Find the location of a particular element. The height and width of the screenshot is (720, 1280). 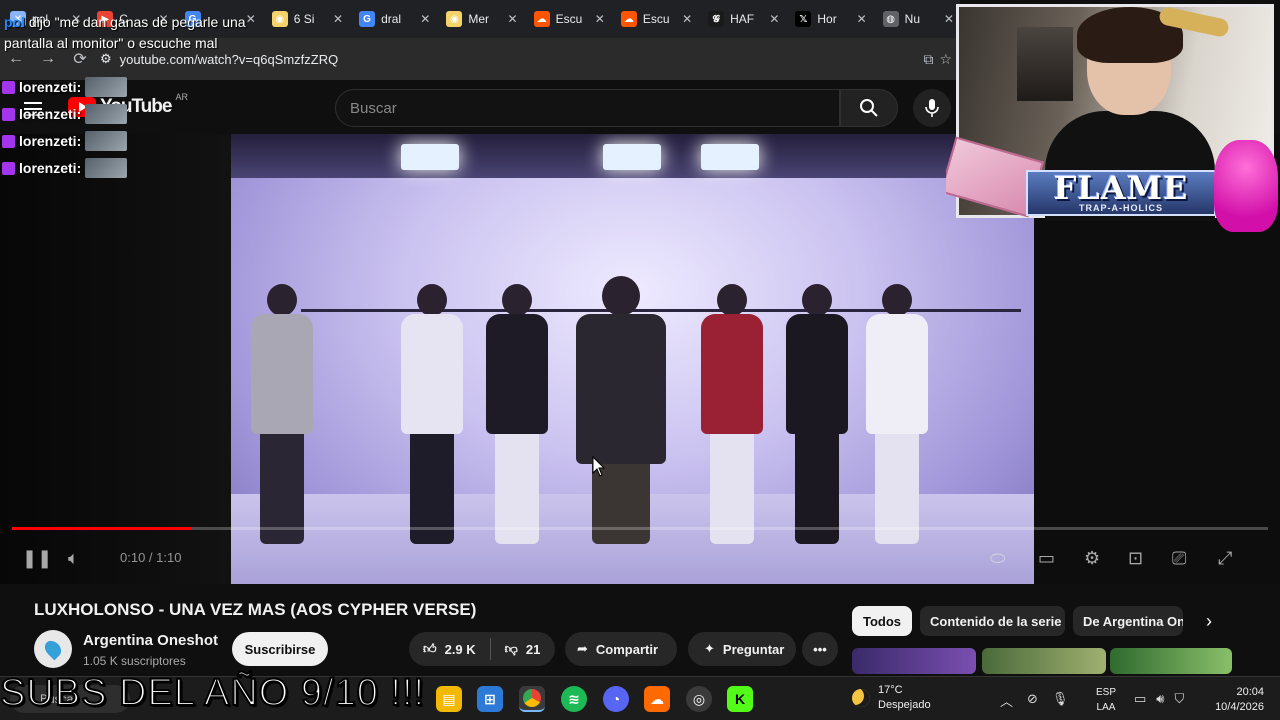

chevron-right-icon: › is located at coordinates (1209, 621).